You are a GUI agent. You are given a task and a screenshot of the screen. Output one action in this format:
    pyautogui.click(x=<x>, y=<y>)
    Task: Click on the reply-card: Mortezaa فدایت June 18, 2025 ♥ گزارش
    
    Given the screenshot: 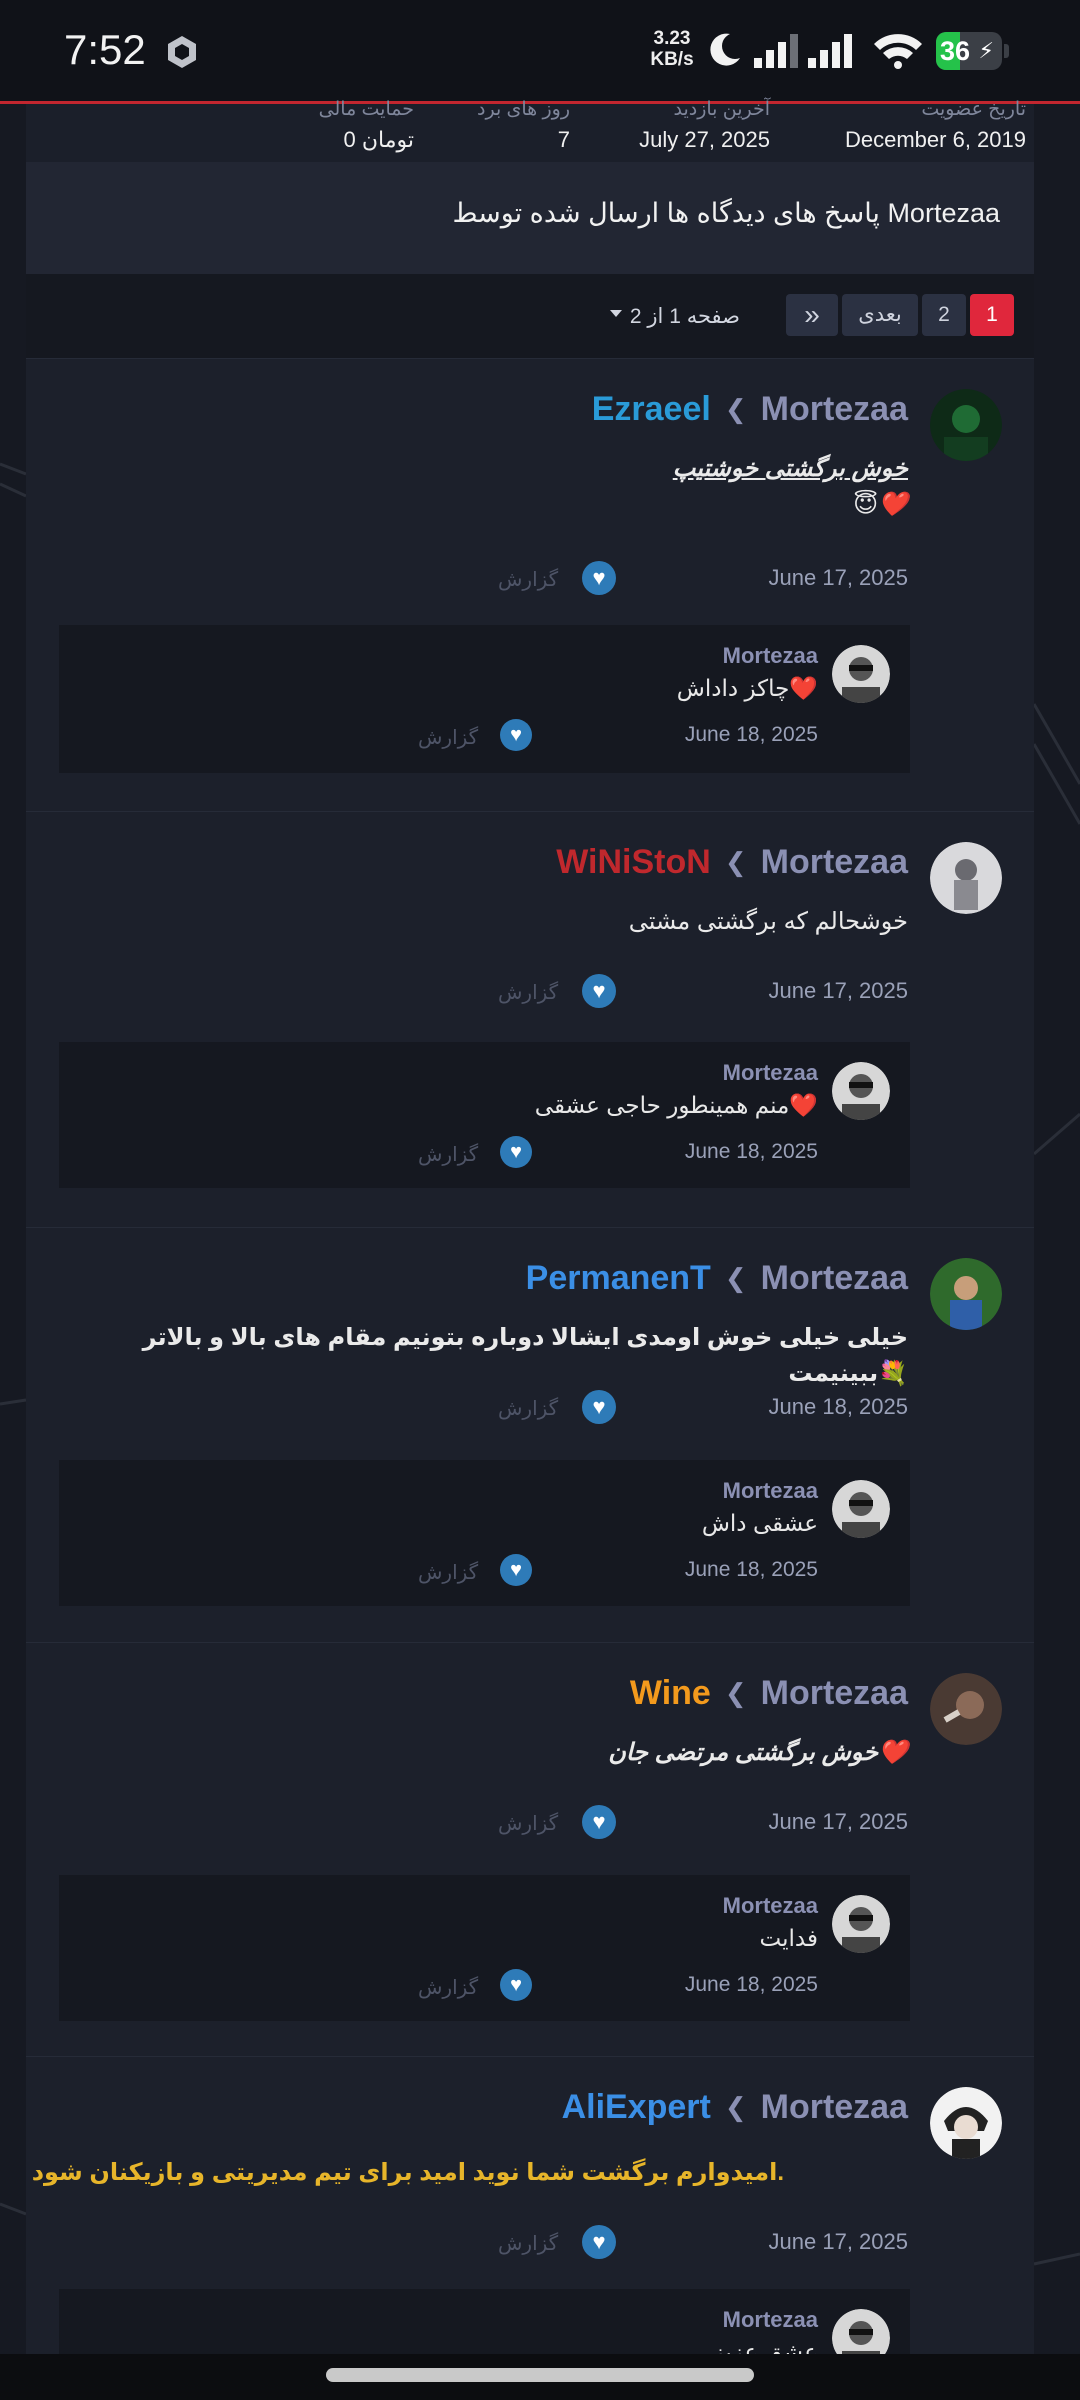 What is the action you would take?
    pyautogui.click(x=484, y=1948)
    